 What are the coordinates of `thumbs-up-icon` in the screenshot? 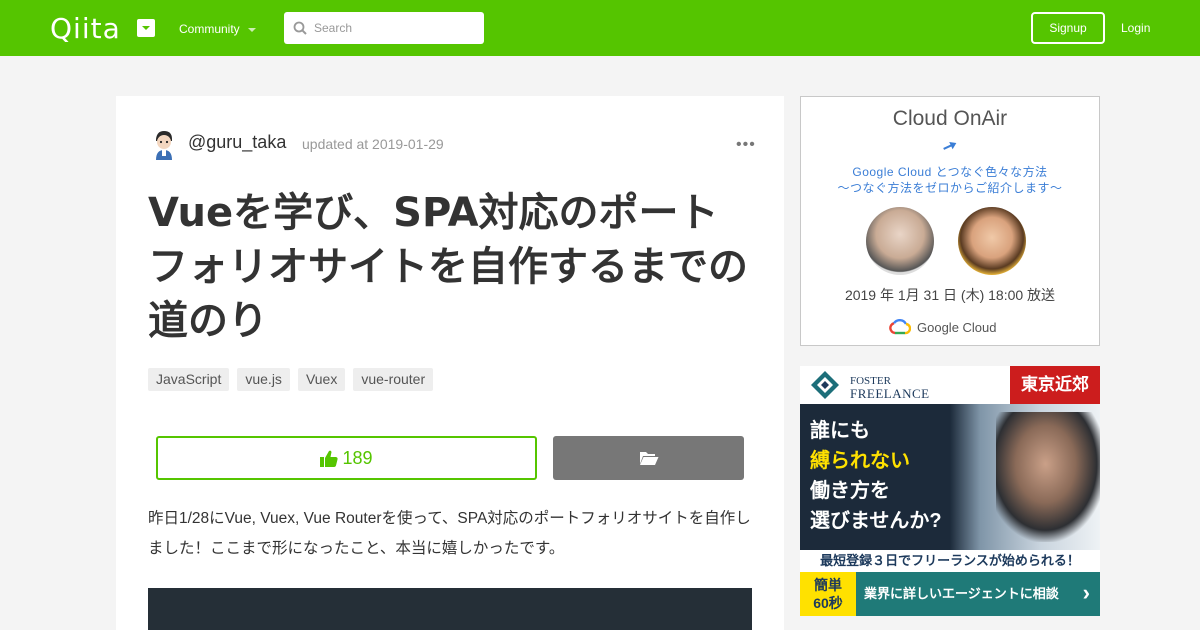 It's located at (329, 458).